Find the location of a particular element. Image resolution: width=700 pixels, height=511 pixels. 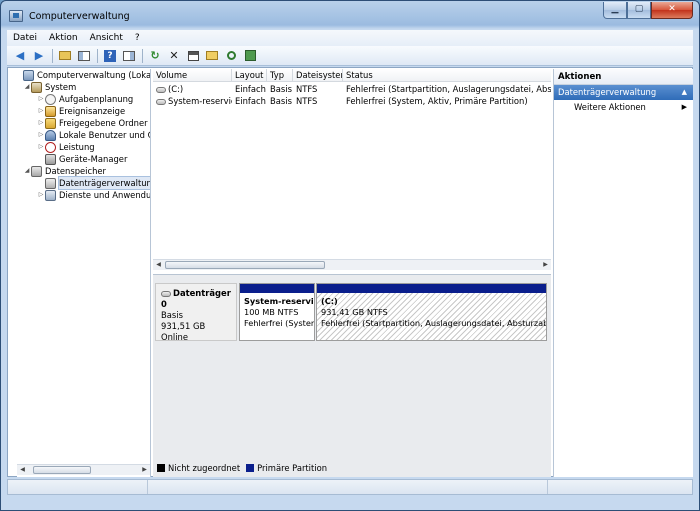

tree-item-label: Aufgabenplanung is located at coordinates (96, 99).